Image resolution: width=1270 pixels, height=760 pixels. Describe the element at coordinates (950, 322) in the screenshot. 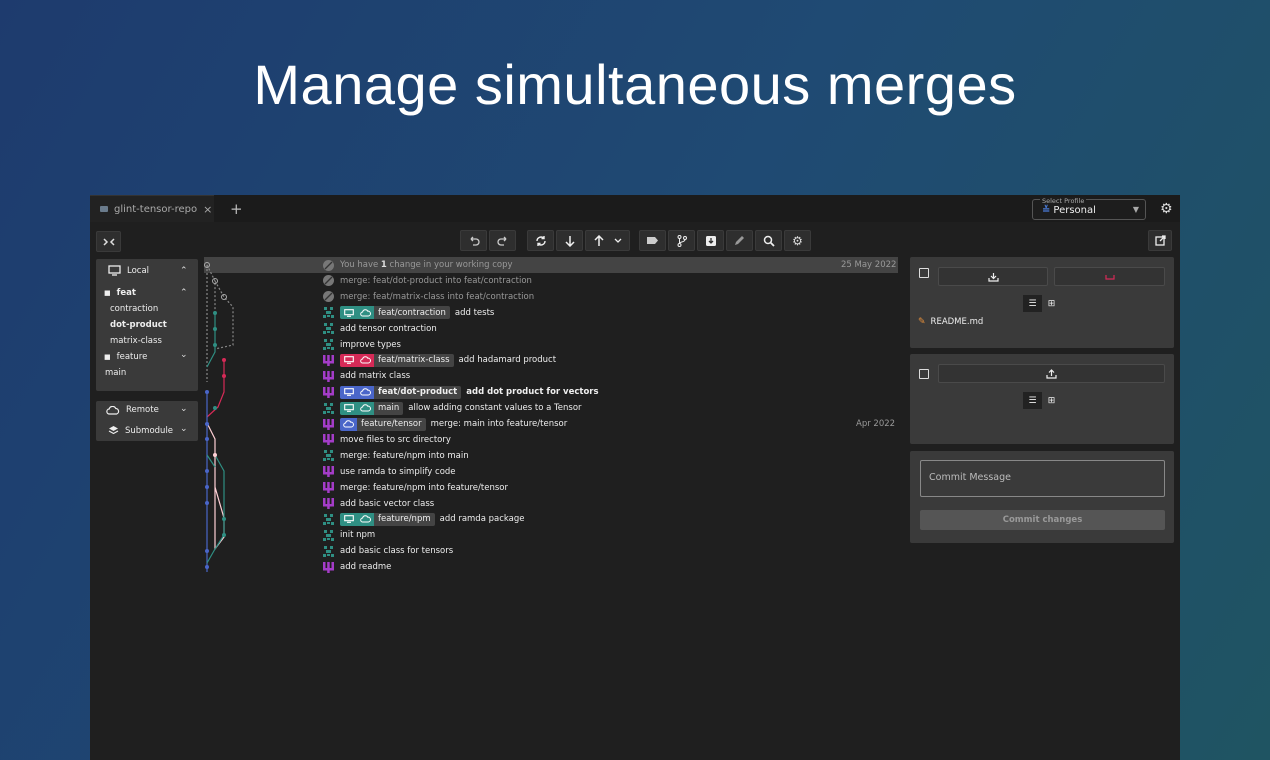

I see `file-item: ✎ README.md` at that location.